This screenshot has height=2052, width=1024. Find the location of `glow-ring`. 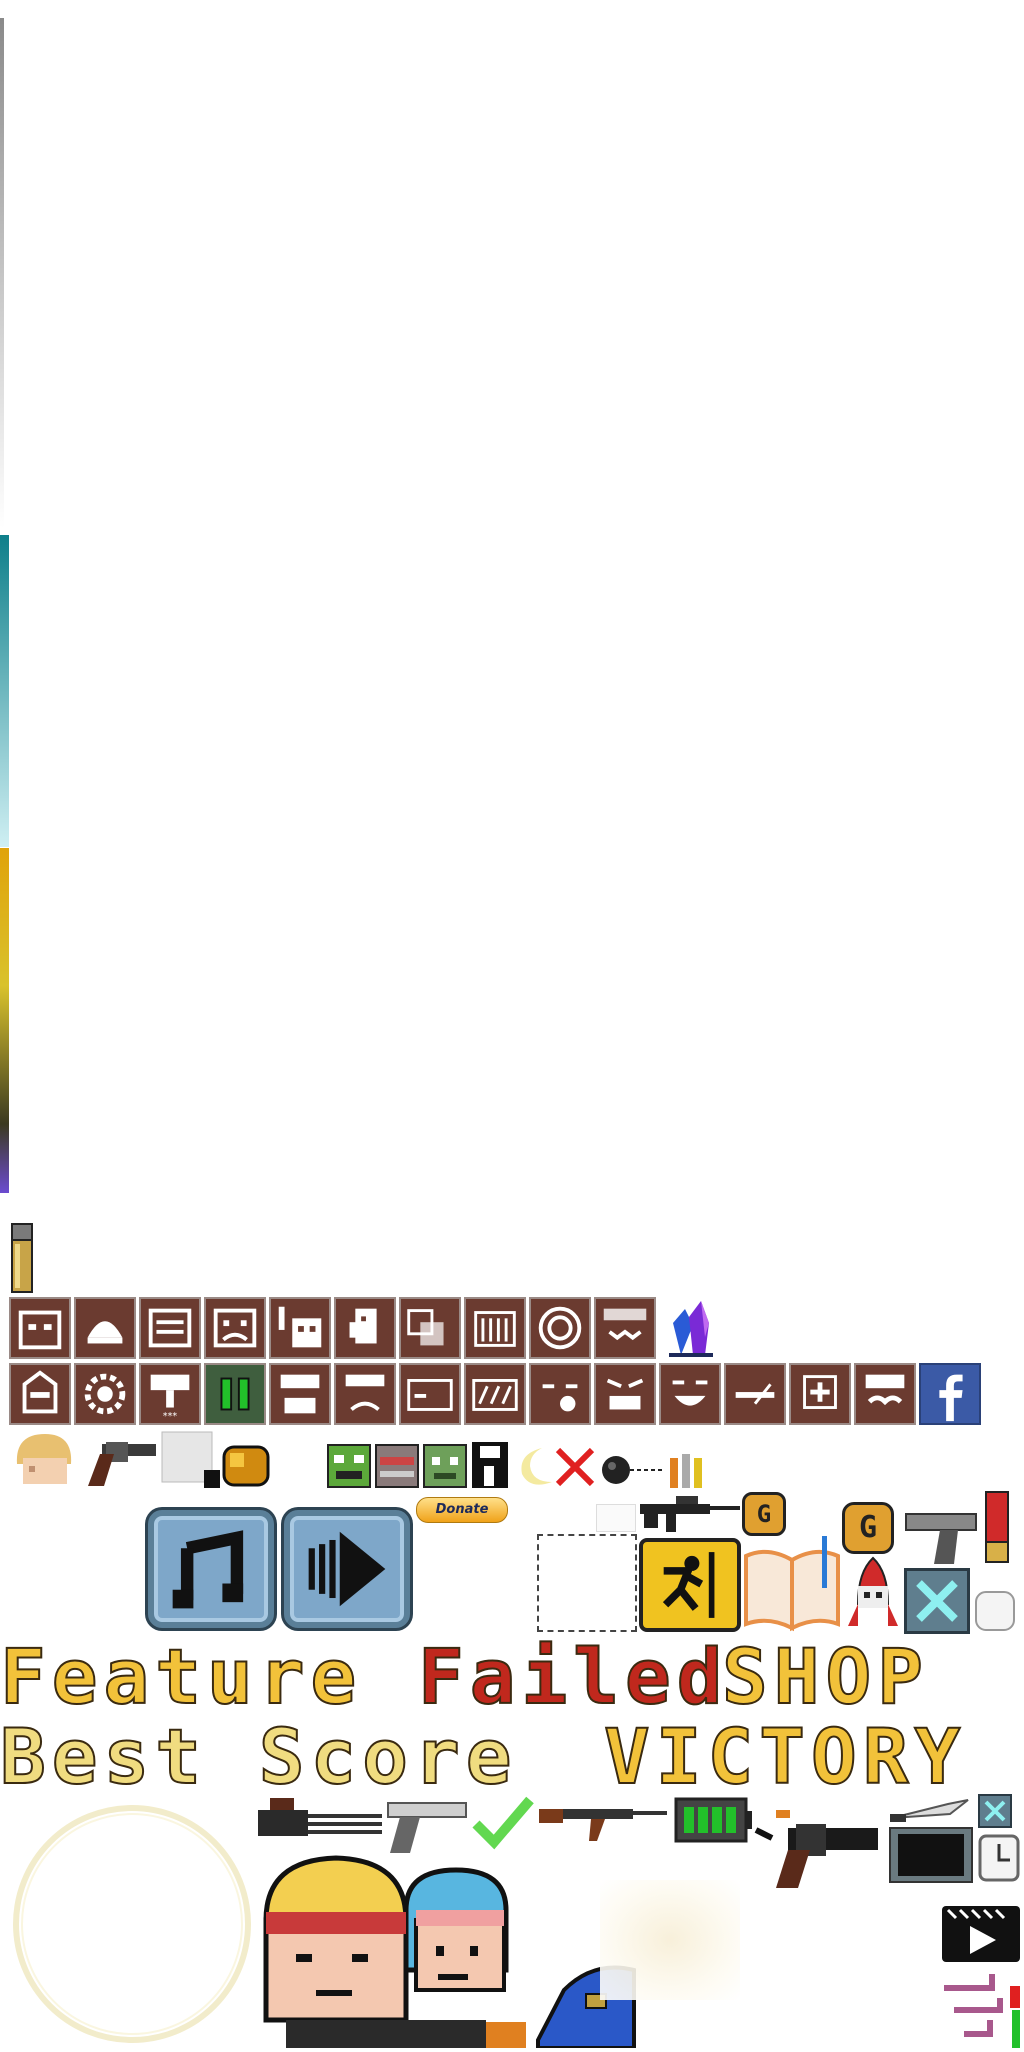

glow-ring is located at coordinates (132, 1924).